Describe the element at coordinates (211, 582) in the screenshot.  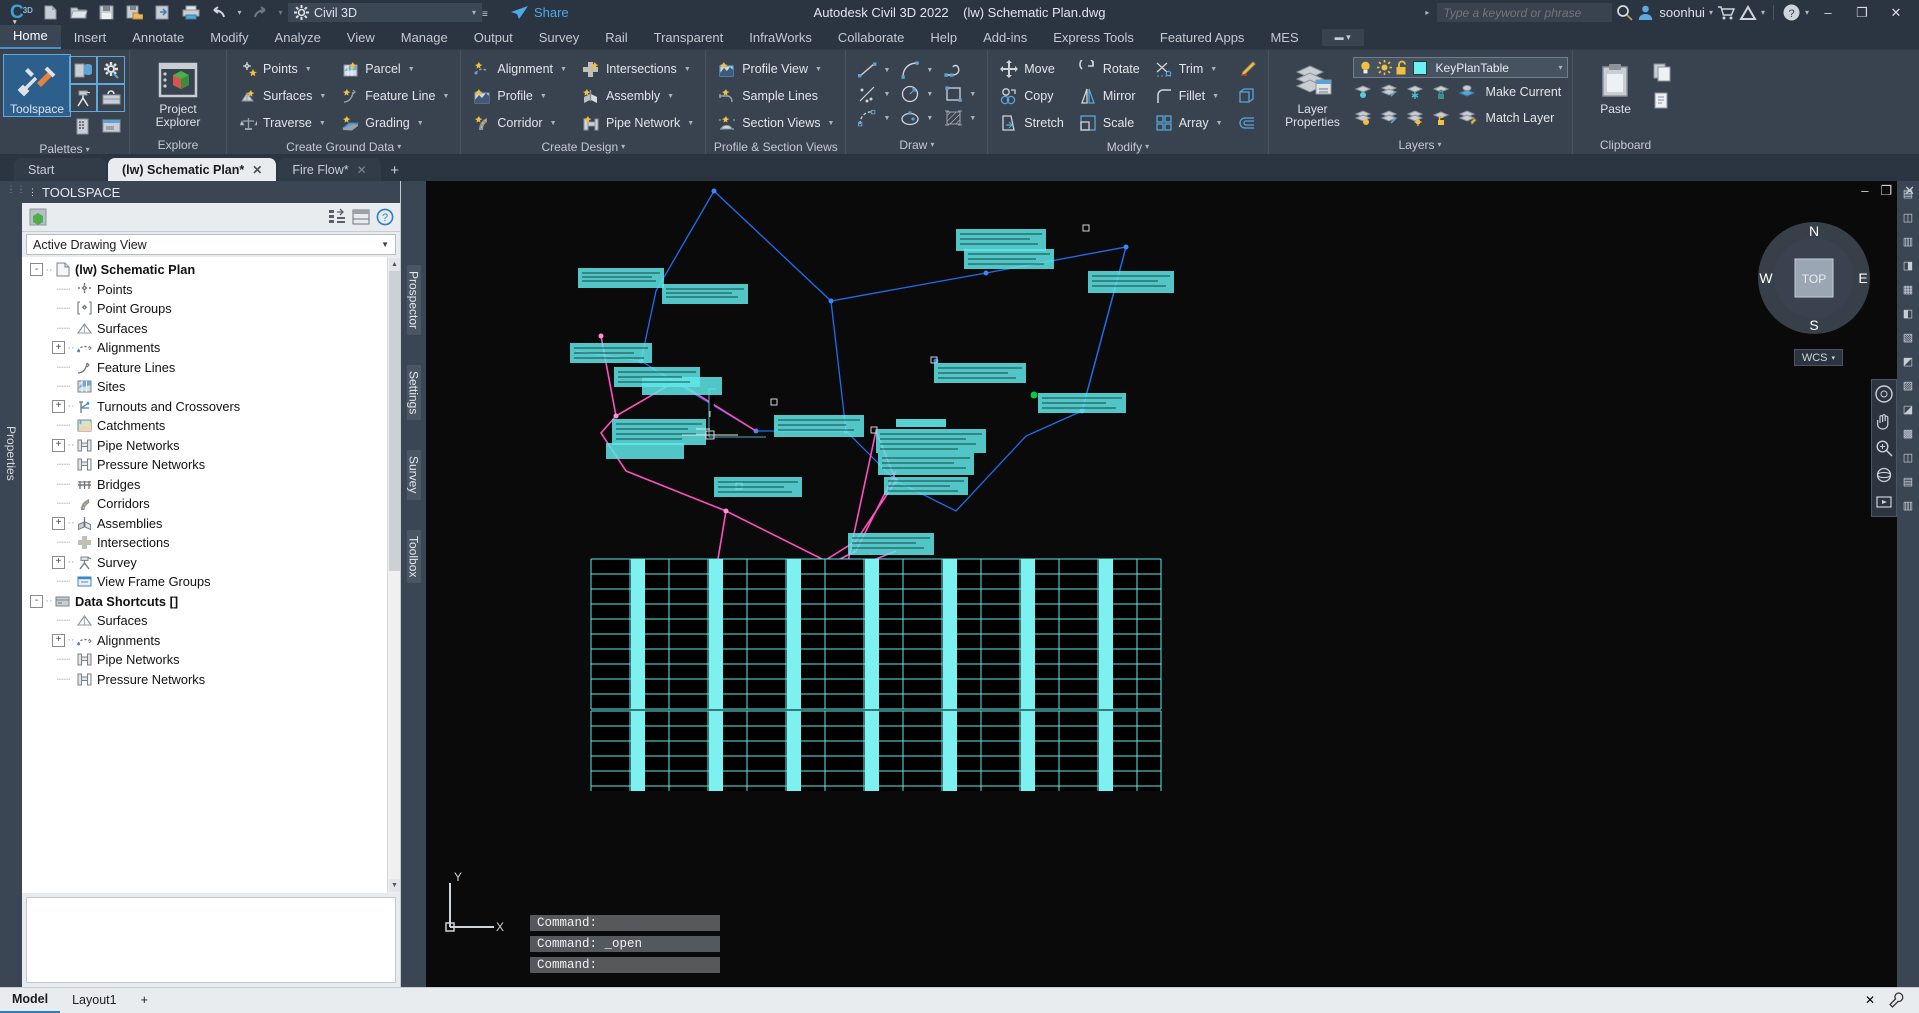
I see `tree-item-view-frame-groups: ┈┈ View Frame Groups` at that location.